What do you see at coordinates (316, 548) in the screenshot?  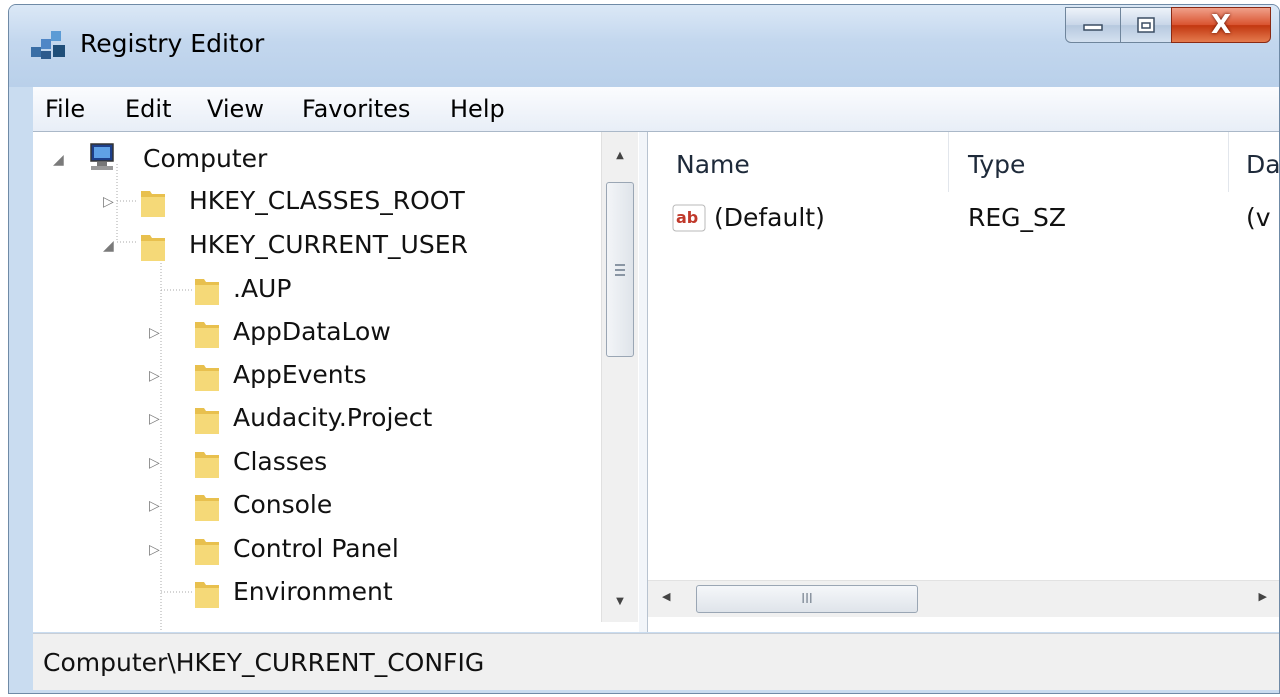 I see `tree-item-label: Control Panel` at bounding box center [316, 548].